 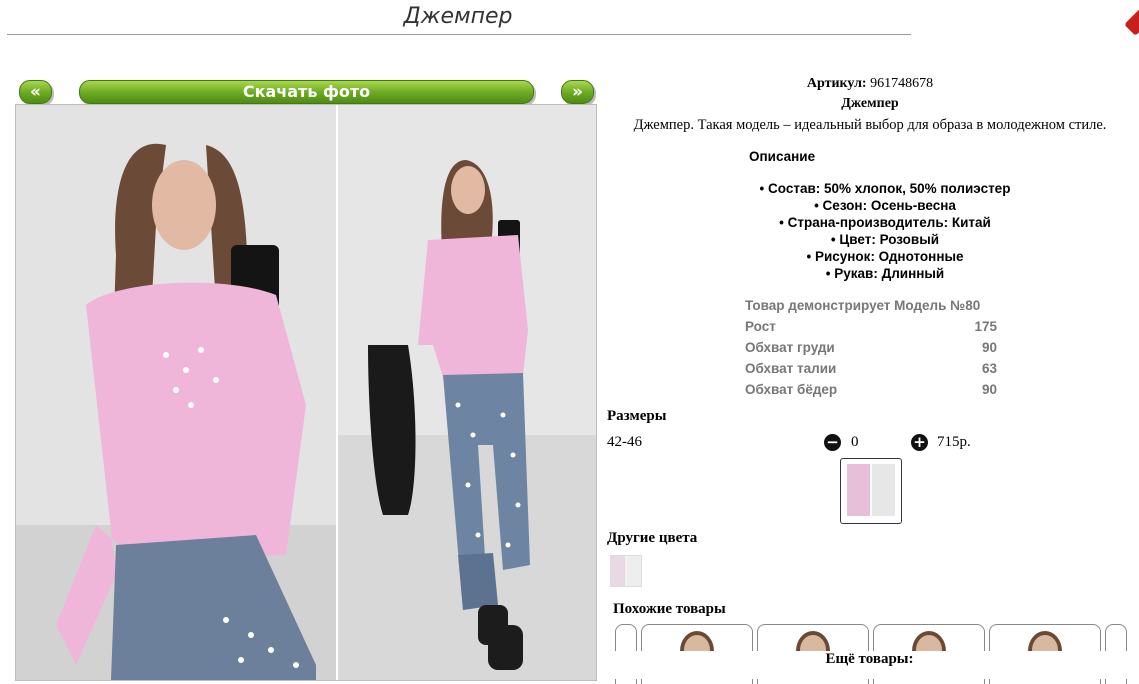 What do you see at coordinates (652, 538) in the screenshot?
I see `other-colors-heading: Другие цвета` at bounding box center [652, 538].